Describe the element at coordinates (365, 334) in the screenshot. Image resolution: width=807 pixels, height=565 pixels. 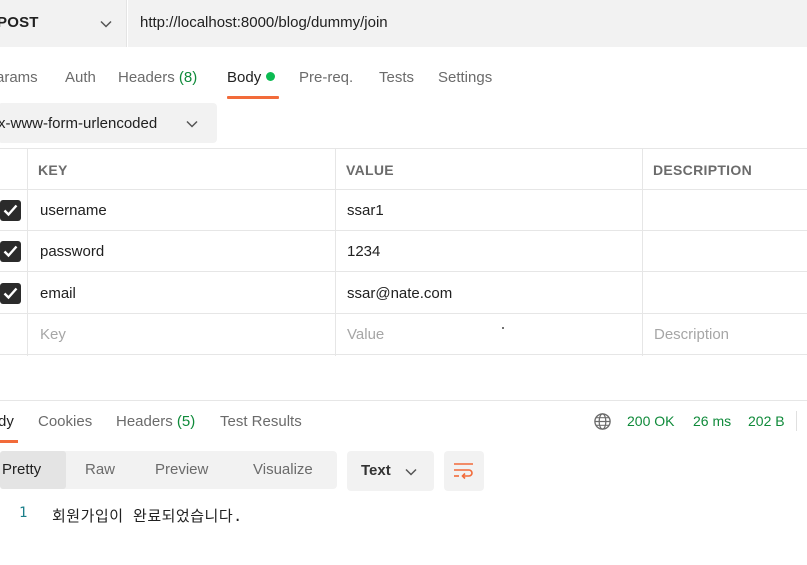
I see `value-placeholder: Value` at that location.